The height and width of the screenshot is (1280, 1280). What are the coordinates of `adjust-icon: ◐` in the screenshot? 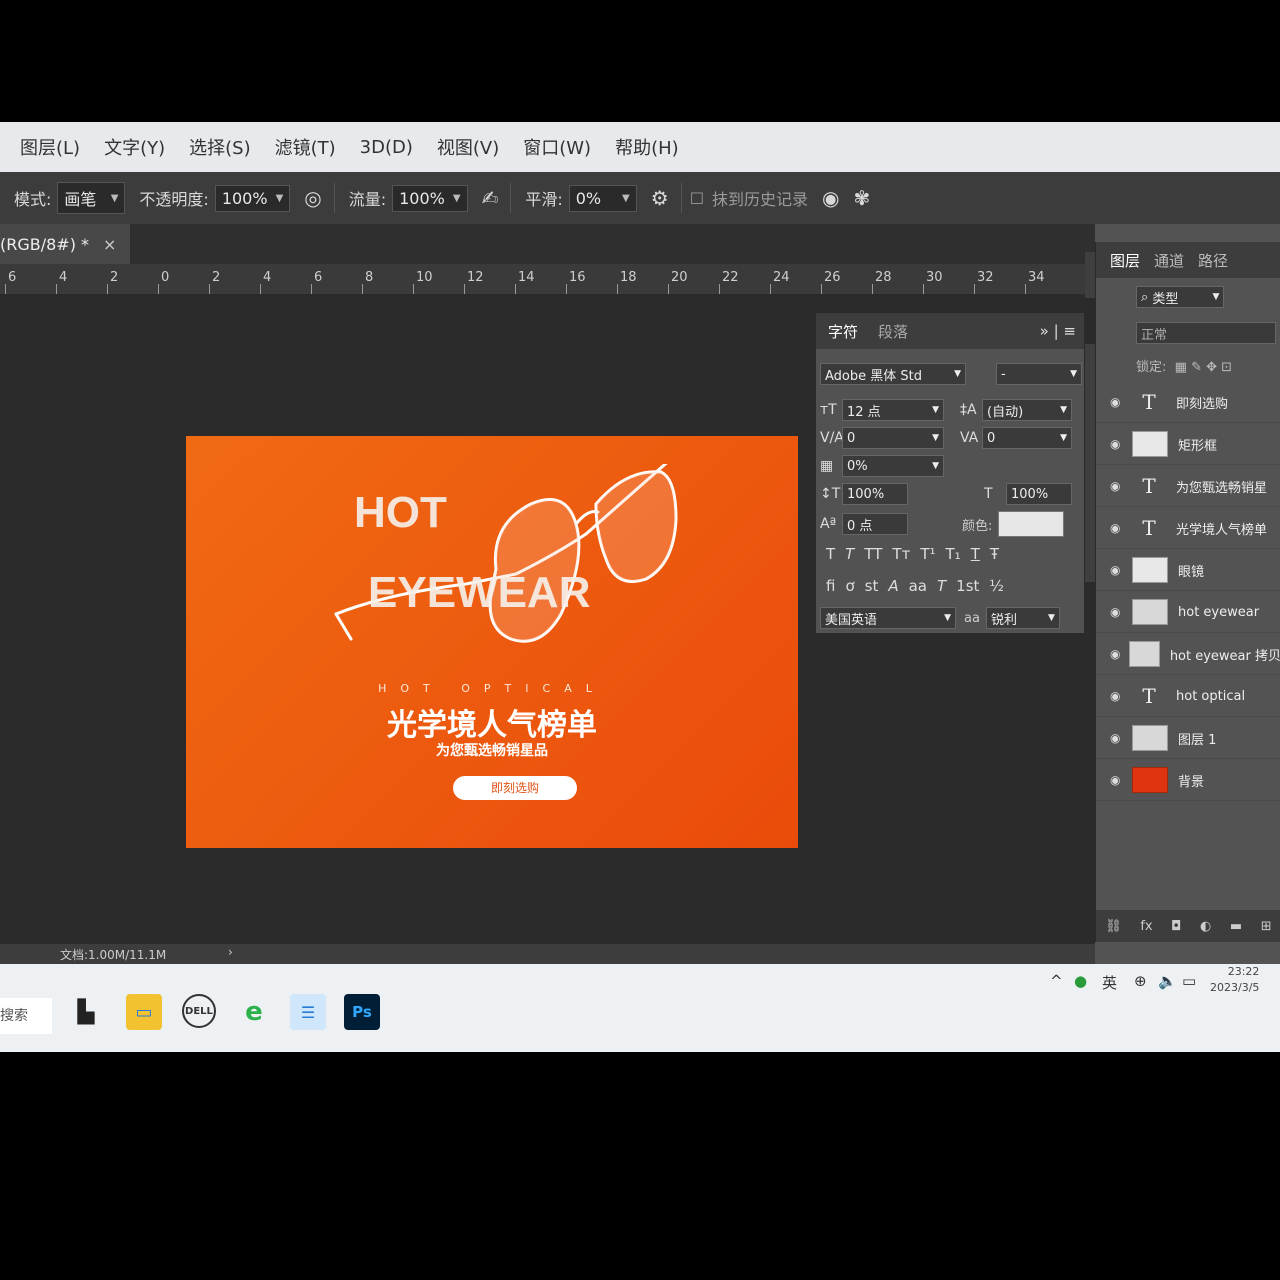 It's located at (1205, 926).